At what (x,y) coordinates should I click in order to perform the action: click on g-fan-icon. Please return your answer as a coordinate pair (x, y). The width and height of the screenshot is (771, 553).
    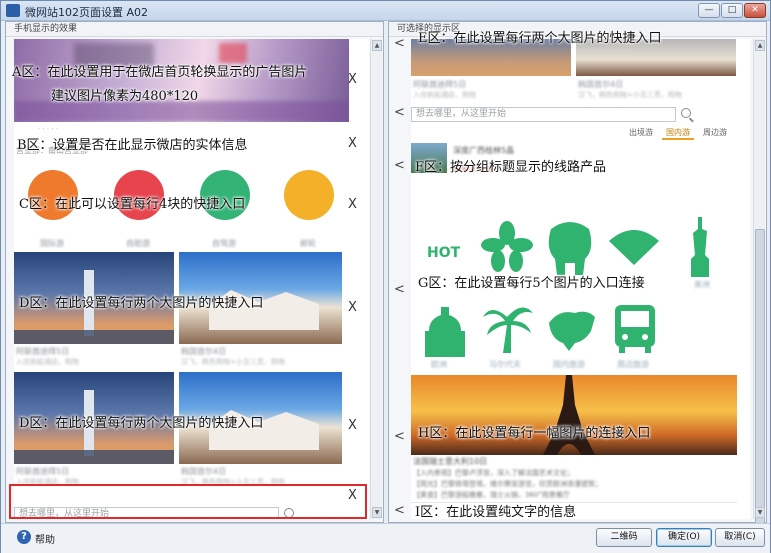
    Looking at the image, I should click on (634, 247).